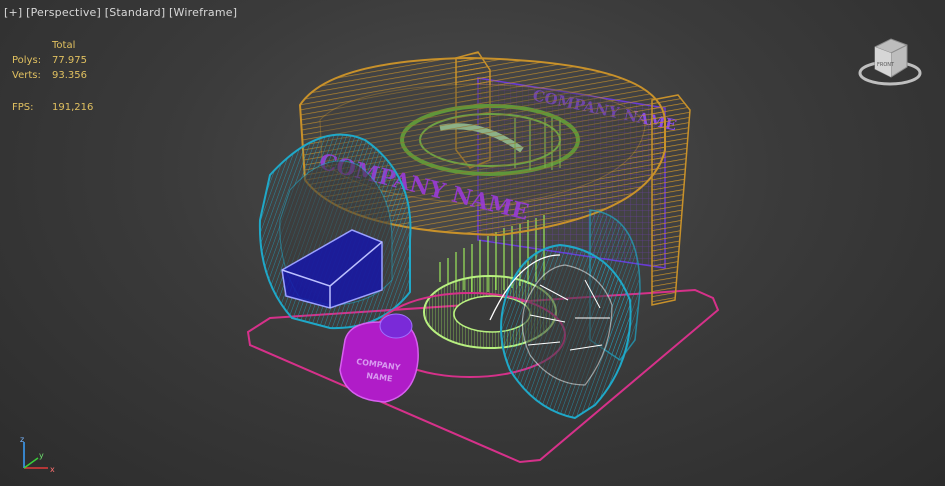 This screenshot has width=945, height=486. What do you see at coordinates (41, 455) in the screenshot?
I see `axis-y-label: y` at bounding box center [41, 455].